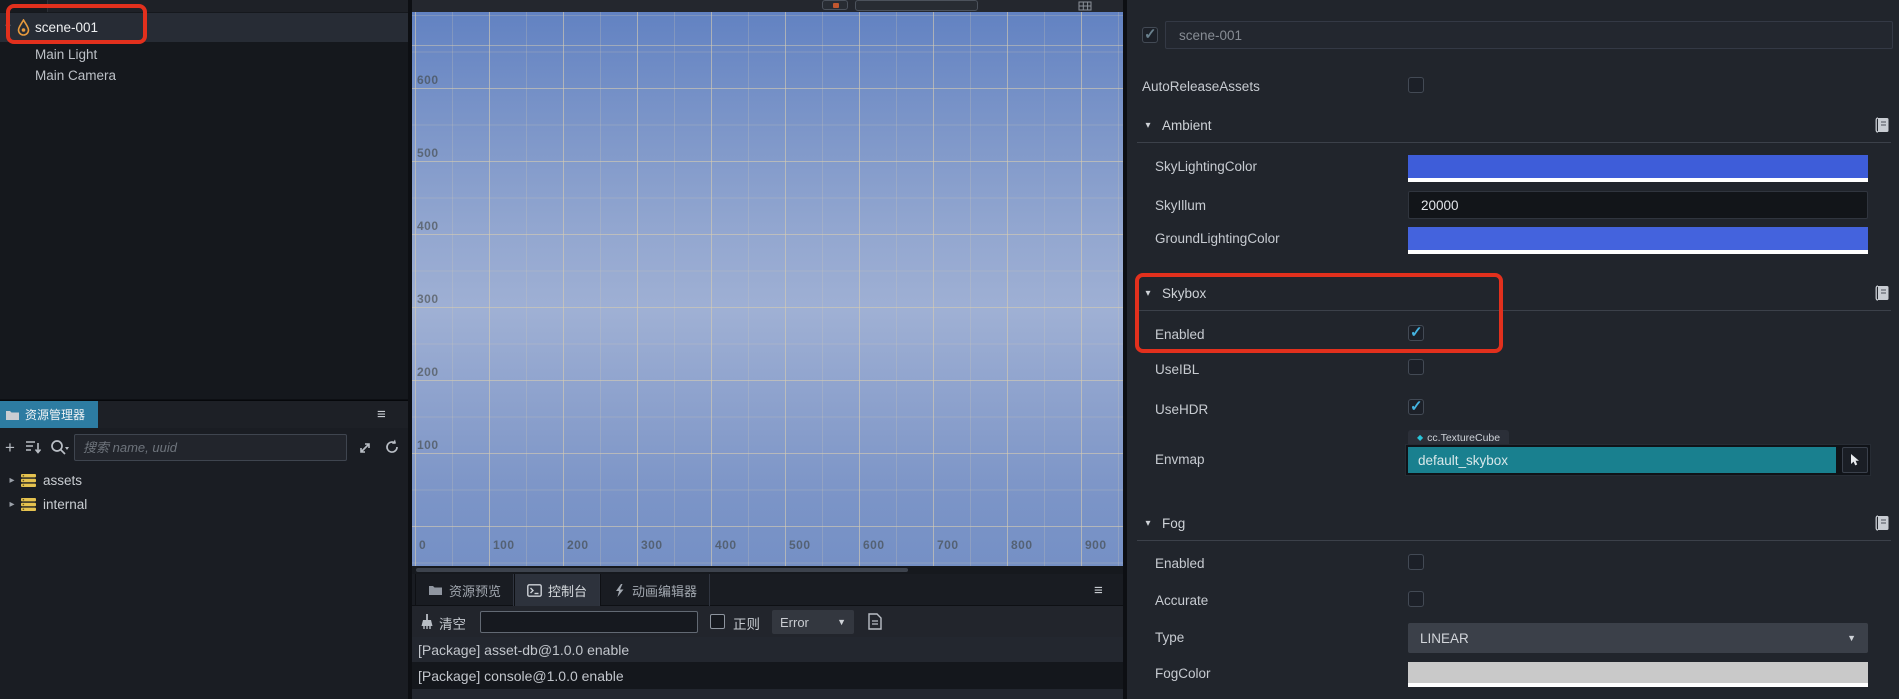  Describe the element at coordinates (568, 591) in the screenshot. I see `tab-label: 控制台` at that location.